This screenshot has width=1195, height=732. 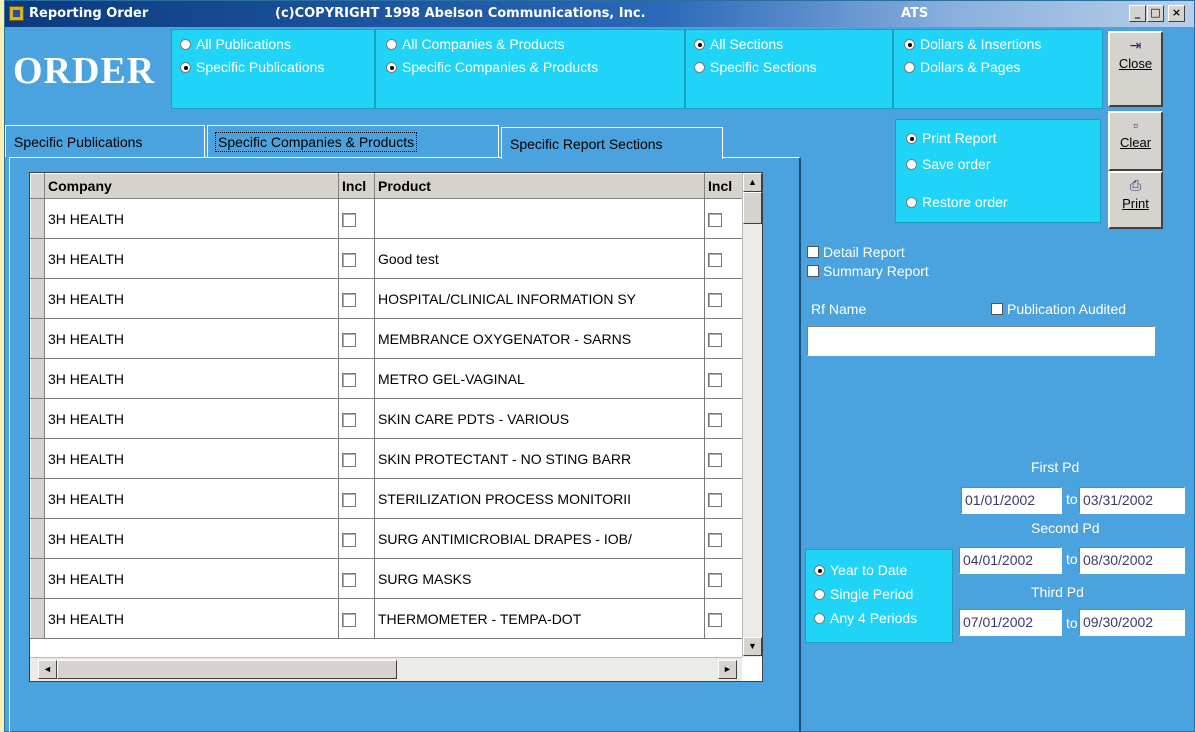 What do you see at coordinates (539, 338) in the screenshot?
I see `product-cell: MEMBRANCE OXYGENATOR - SARNS` at bounding box center [539, 338].